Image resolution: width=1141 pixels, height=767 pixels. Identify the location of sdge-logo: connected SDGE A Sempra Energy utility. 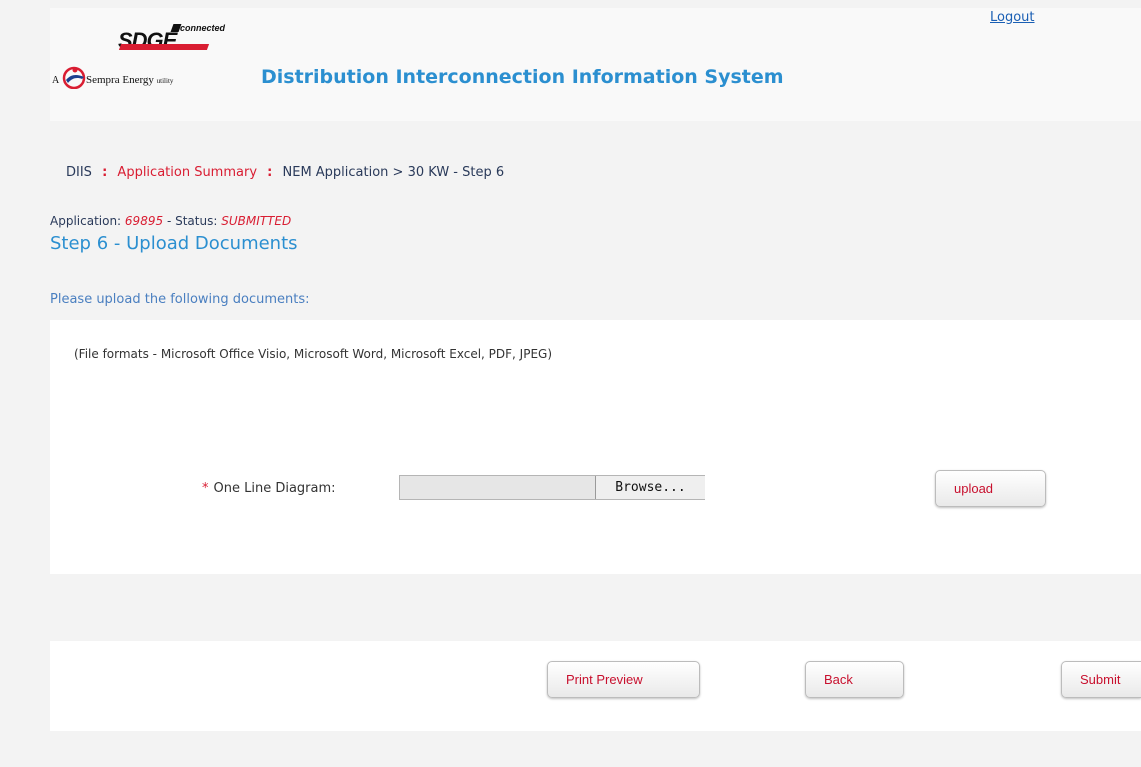
(155, 64).